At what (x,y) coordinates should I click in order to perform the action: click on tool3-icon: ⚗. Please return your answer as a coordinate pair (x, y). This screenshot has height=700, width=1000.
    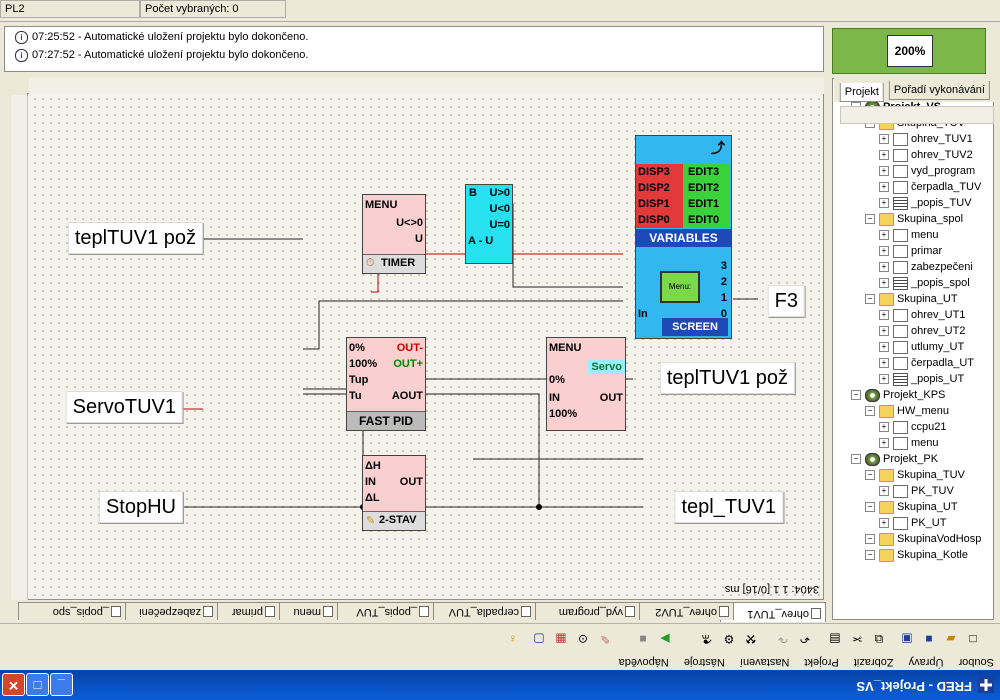
    Looking at the image, I should click on (707, 639).